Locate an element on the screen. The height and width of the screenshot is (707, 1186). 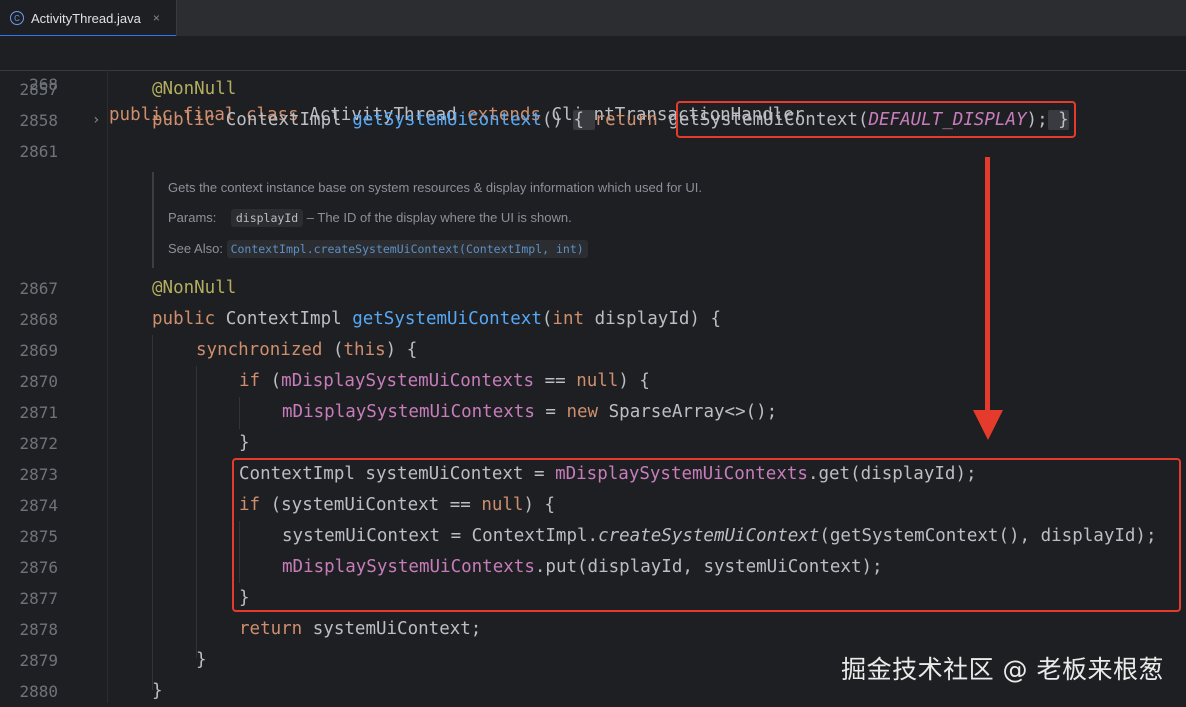
line-number: 2878 is located at coordinates (38, 629).